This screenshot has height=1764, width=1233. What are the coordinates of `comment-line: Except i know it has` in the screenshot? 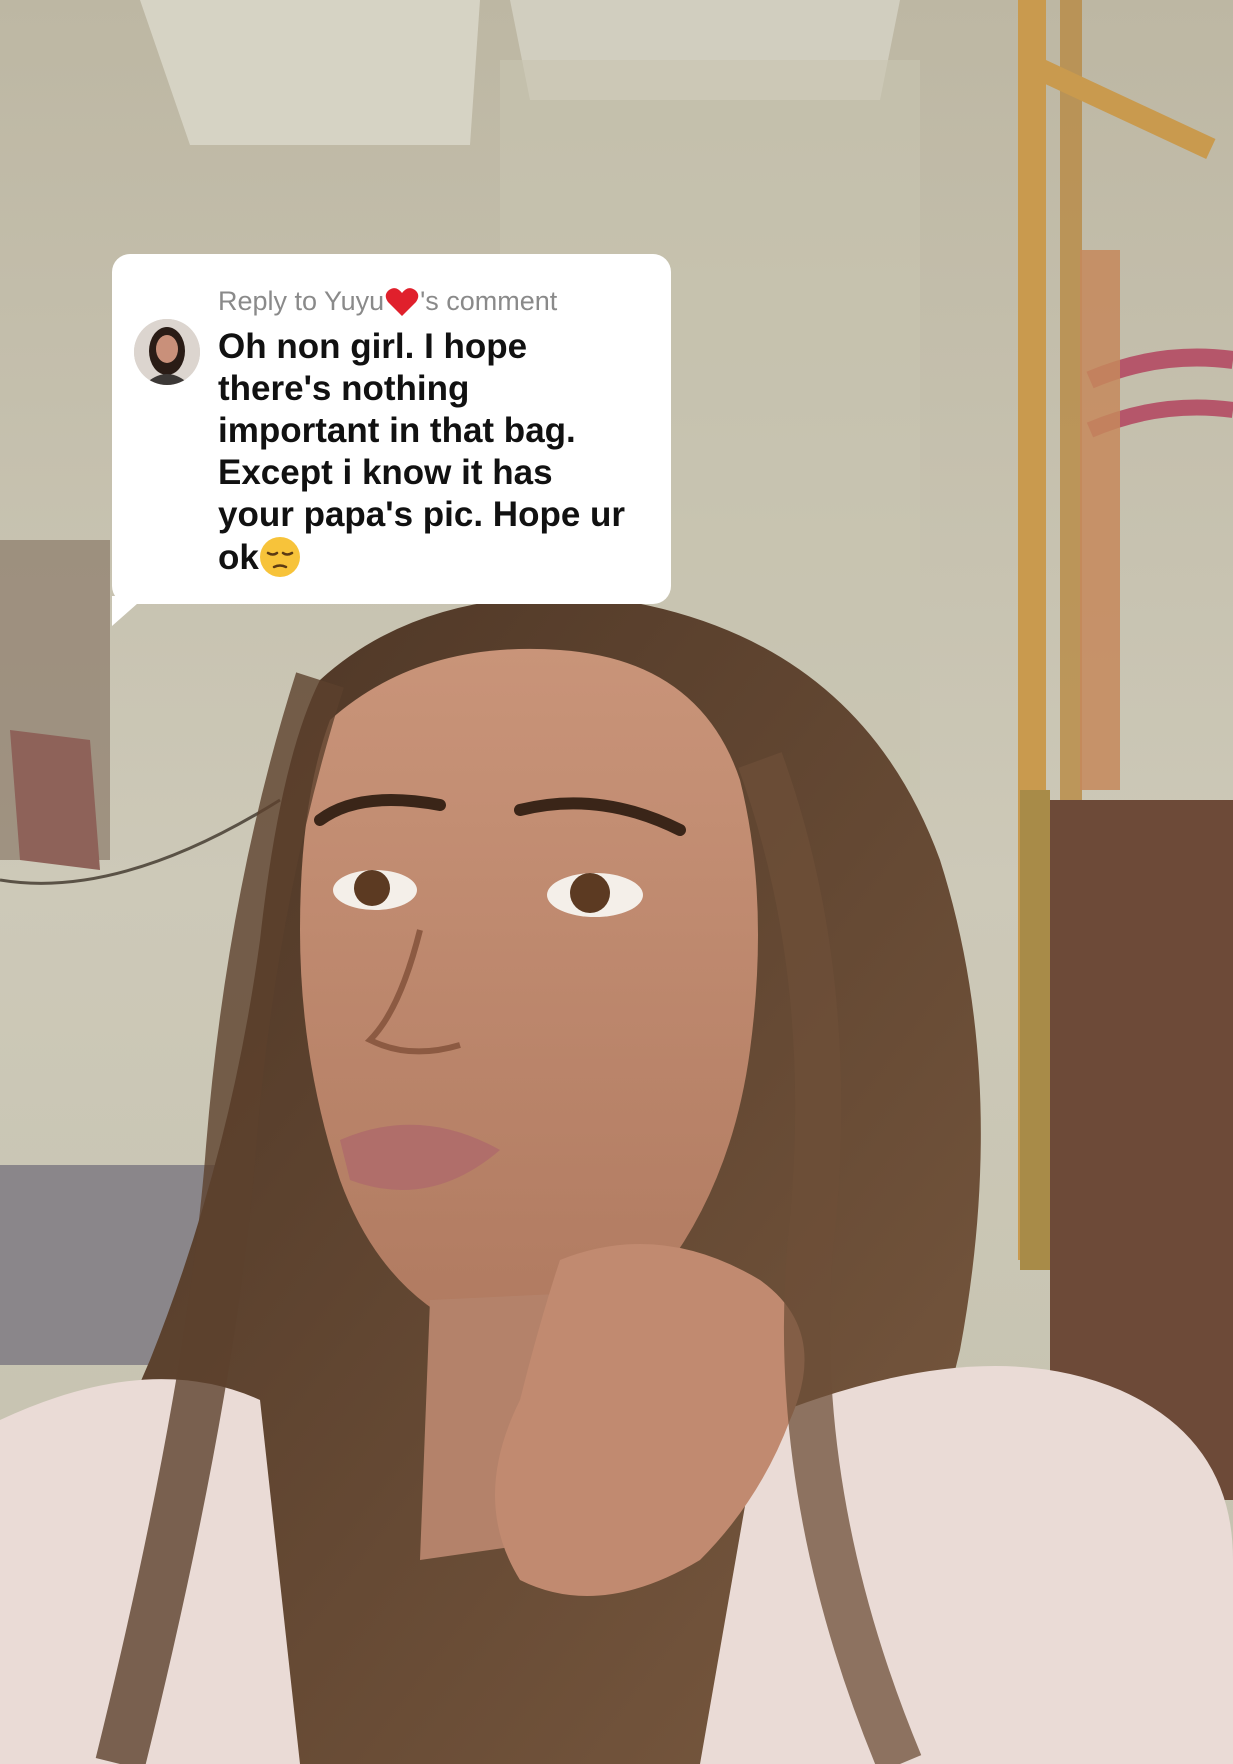 It's located at (385, 472).